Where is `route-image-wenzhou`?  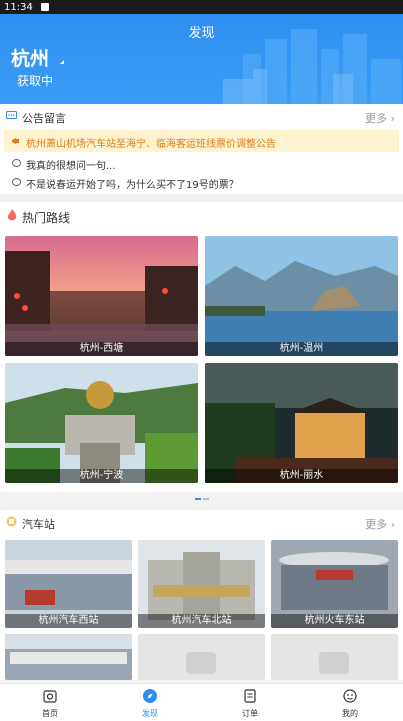
route-image-wenzhou is located at coordinates (301, 296).